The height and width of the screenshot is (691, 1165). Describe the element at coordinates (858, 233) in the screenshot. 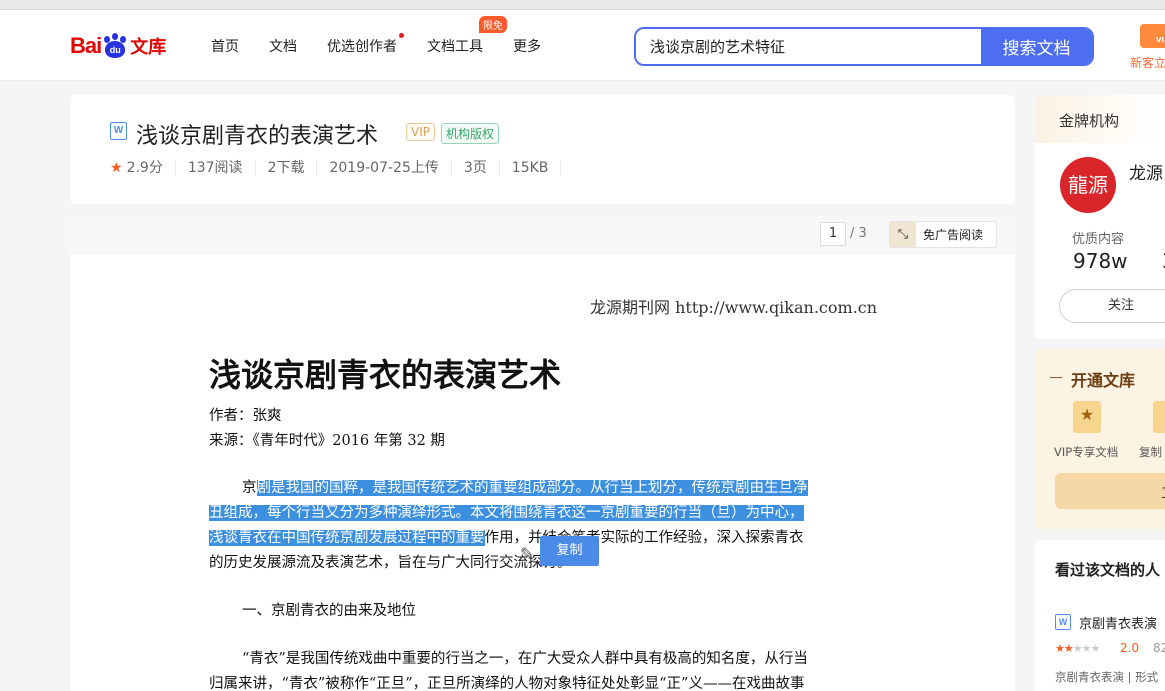

I see `total-pages: / 3` at that location.